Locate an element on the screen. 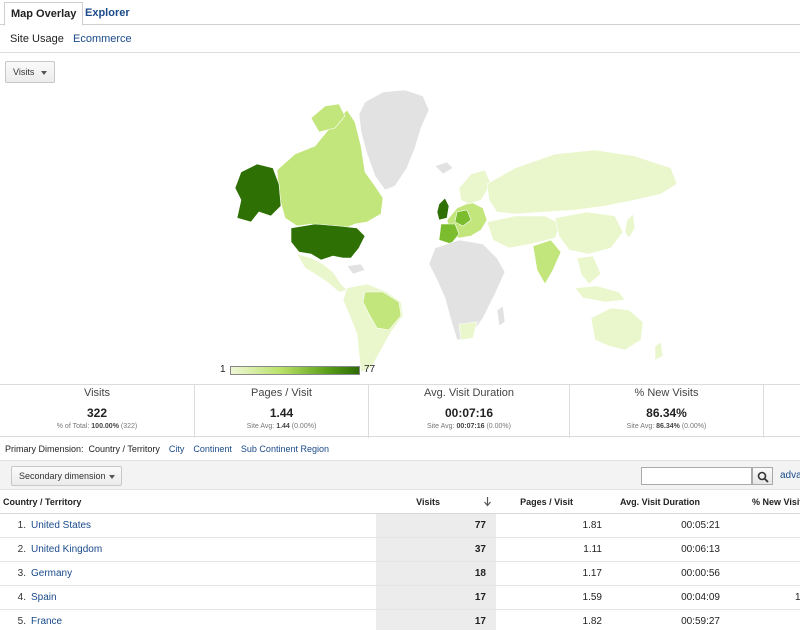  map-region-caribbean is located at coordinates (356, 269).